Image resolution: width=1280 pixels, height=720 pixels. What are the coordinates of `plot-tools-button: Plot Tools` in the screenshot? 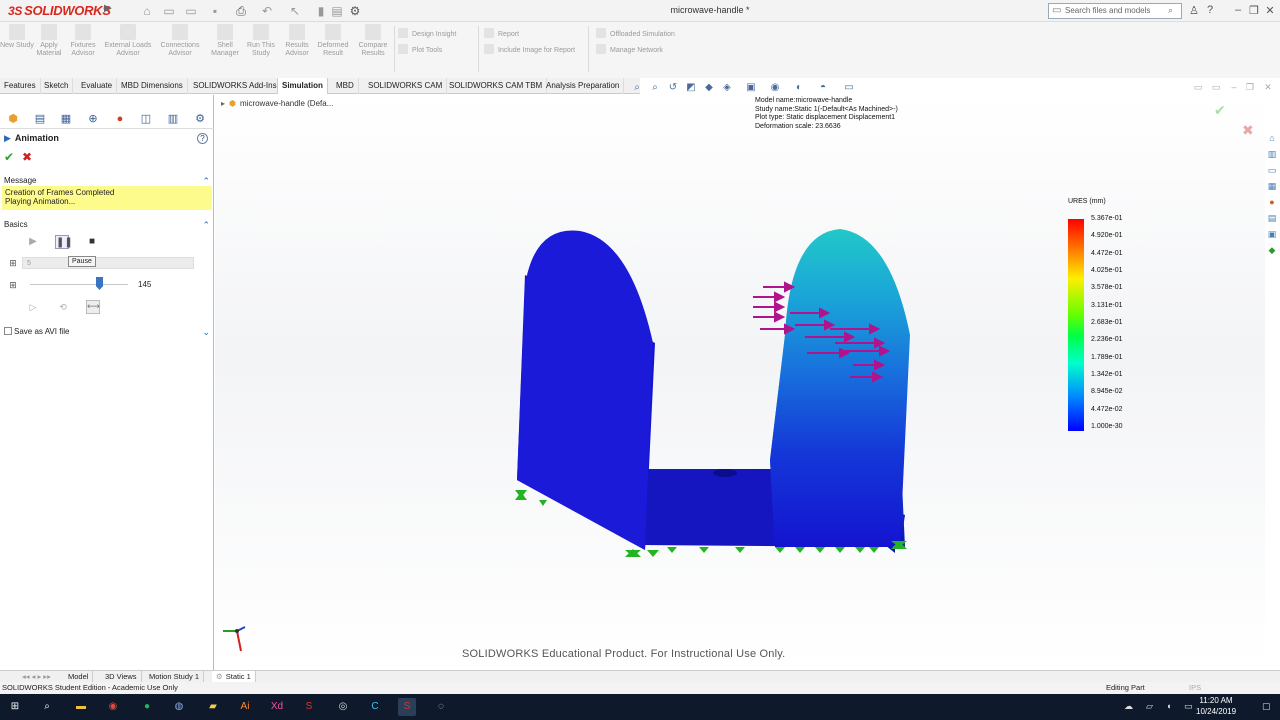 It's located at (420, 50).